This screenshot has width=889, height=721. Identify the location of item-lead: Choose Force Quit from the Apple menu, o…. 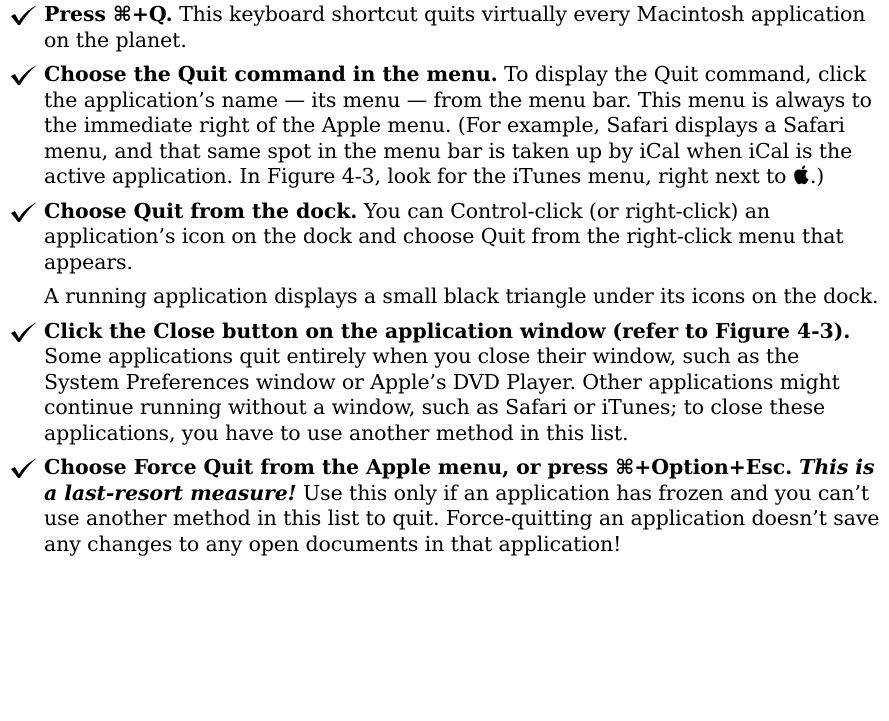
(418, 467).